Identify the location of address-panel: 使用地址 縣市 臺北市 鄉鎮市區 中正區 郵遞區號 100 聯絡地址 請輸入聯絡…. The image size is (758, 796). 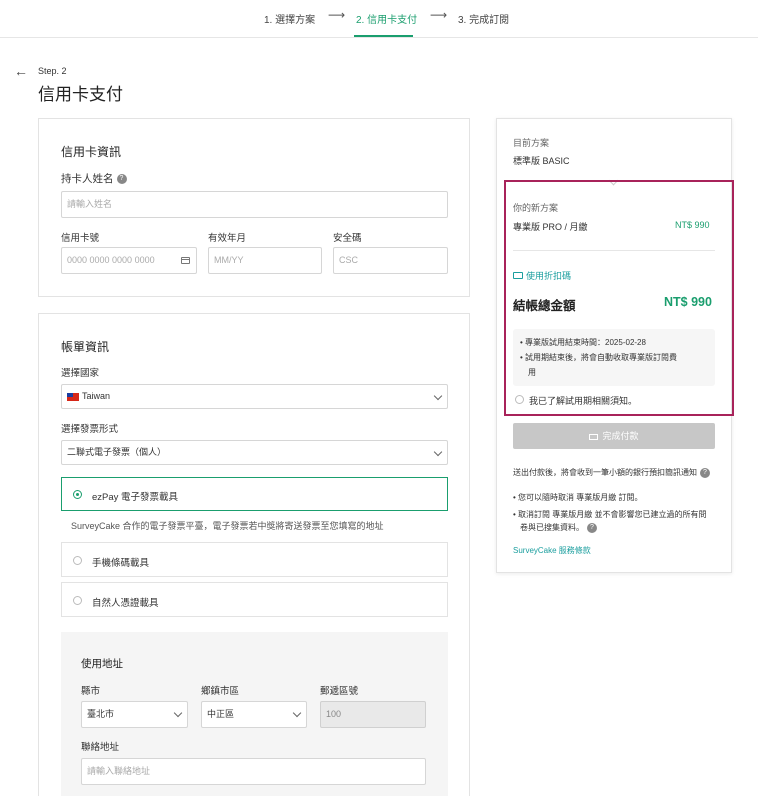
(254, 714).